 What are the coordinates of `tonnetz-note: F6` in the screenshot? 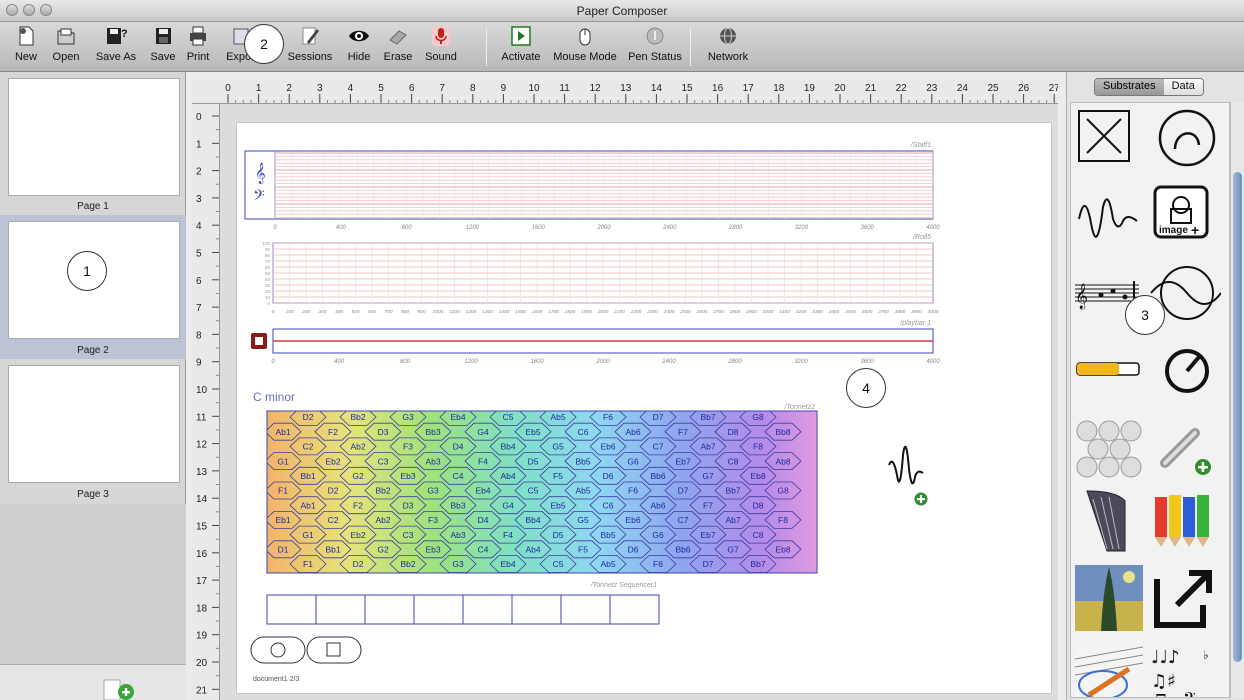 It's located at (658, 564).